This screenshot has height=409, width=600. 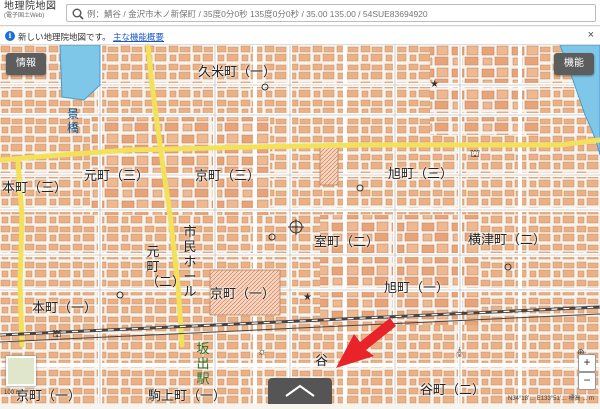 I want to click on red-arrow-icon, so click(x=366, y=343).